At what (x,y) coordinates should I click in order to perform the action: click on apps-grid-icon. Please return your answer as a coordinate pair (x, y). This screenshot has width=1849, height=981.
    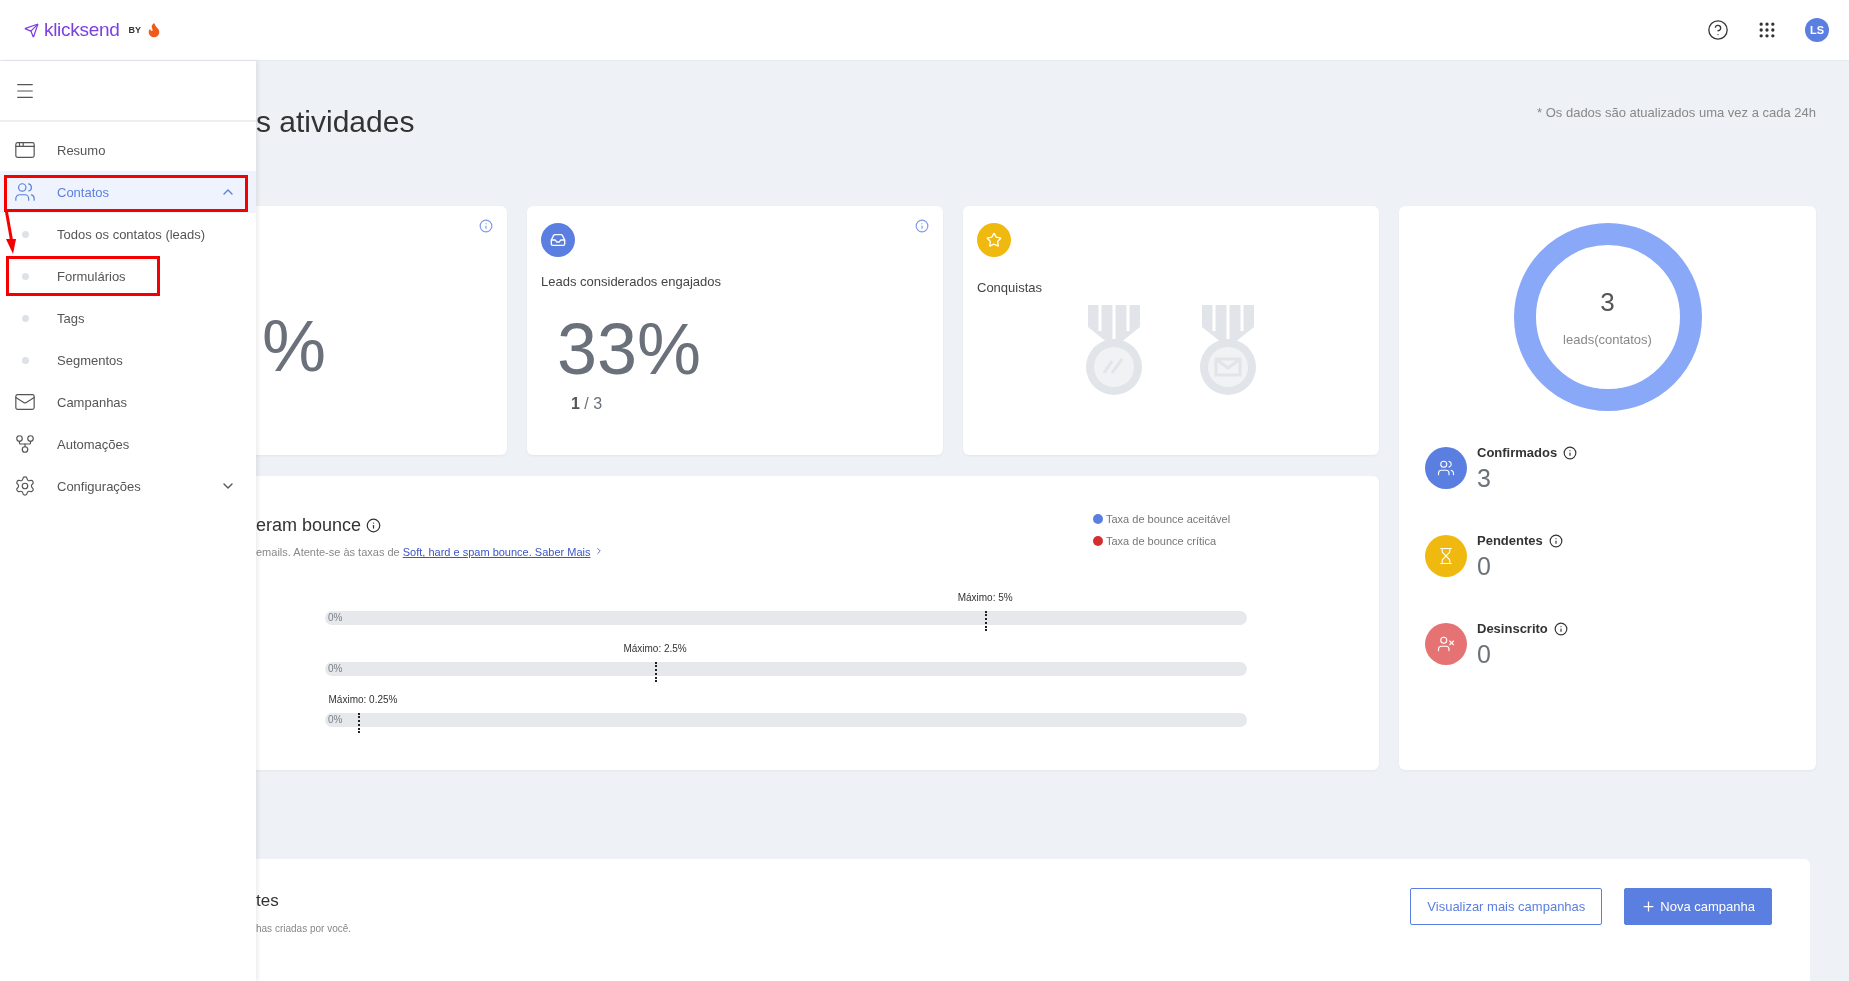
    Looking at the image, I should click on (1767, 30).